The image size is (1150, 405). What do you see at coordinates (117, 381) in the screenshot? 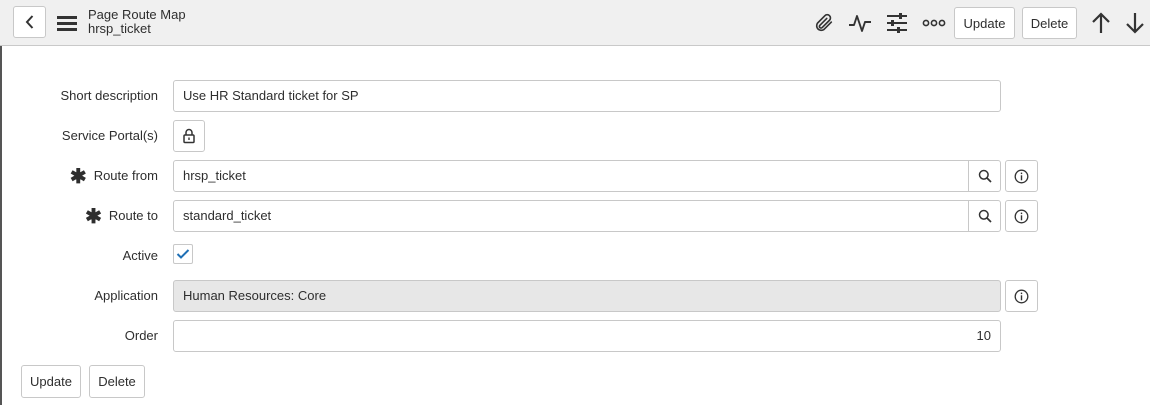
I see `footer-delete-button: Delete` at bounding box center [117, 381].